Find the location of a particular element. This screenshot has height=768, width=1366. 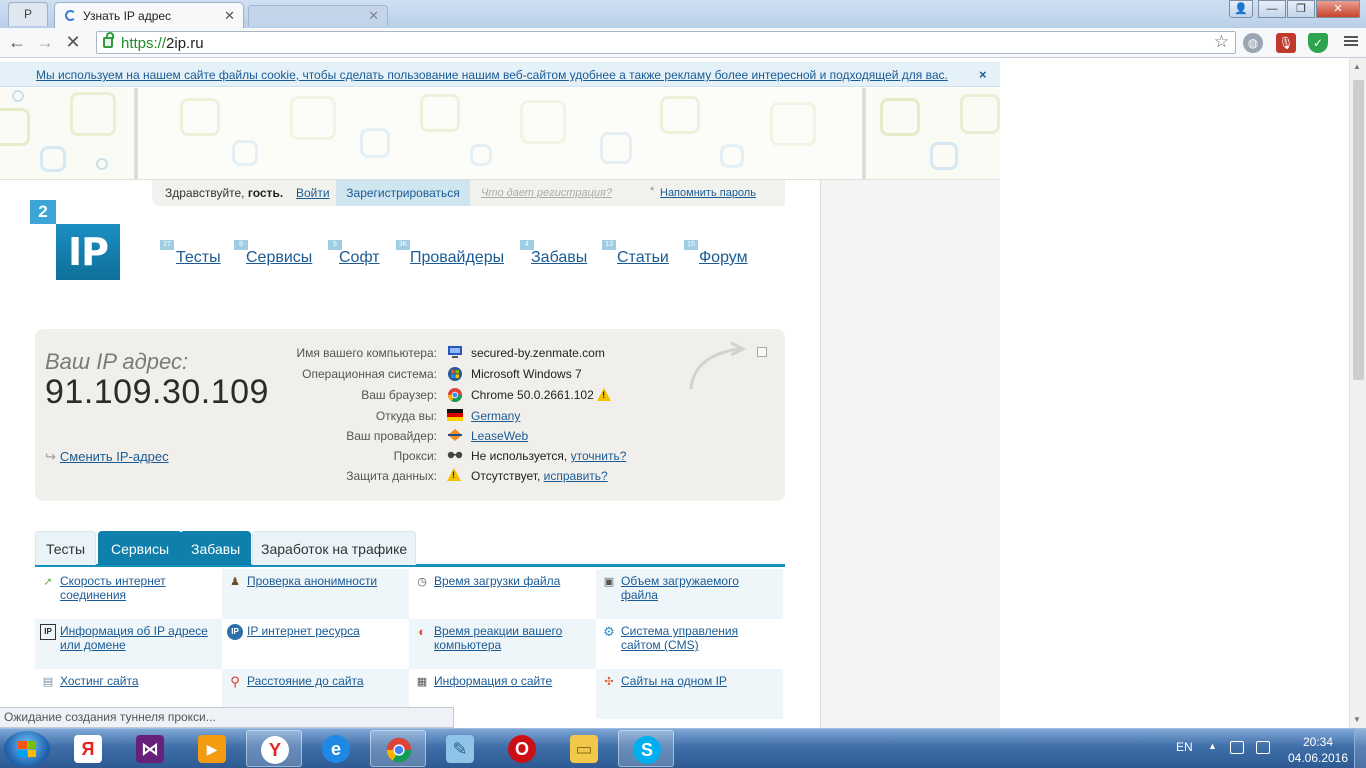

close-window-button: ✕ is located at coordinates (1338, 9).